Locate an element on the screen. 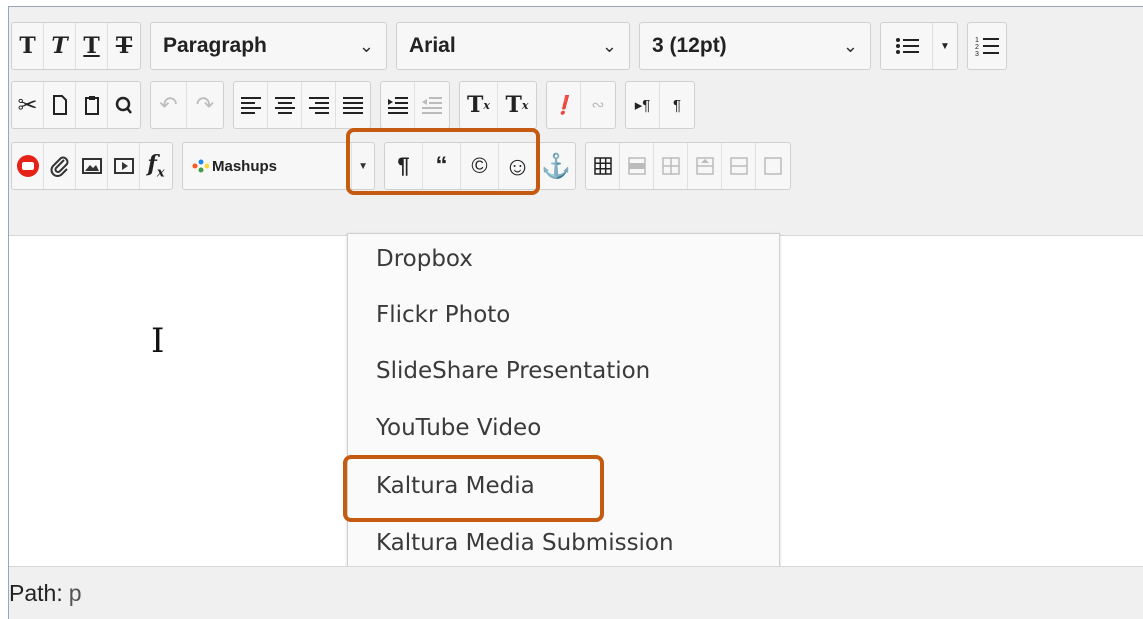 Image resolution: width=1143 pixels, height=619 pixels. subscript-button: Tx is located at coordinates (517, 105).